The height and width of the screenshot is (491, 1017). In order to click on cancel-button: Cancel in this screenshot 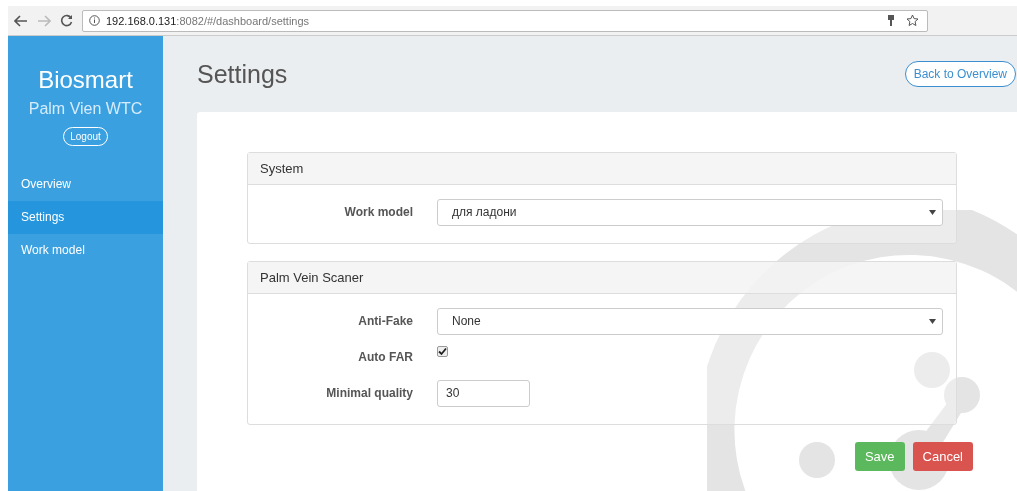, I will do `click(942, 456)`.